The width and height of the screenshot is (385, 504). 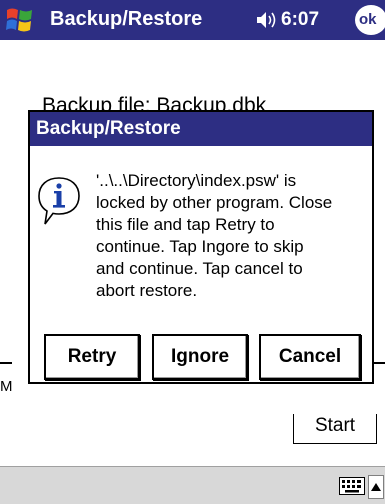 What do you see at coordinates (300, 20) in the screenshot?
I see `clock: 6:07` at bounding box center [300, 20].